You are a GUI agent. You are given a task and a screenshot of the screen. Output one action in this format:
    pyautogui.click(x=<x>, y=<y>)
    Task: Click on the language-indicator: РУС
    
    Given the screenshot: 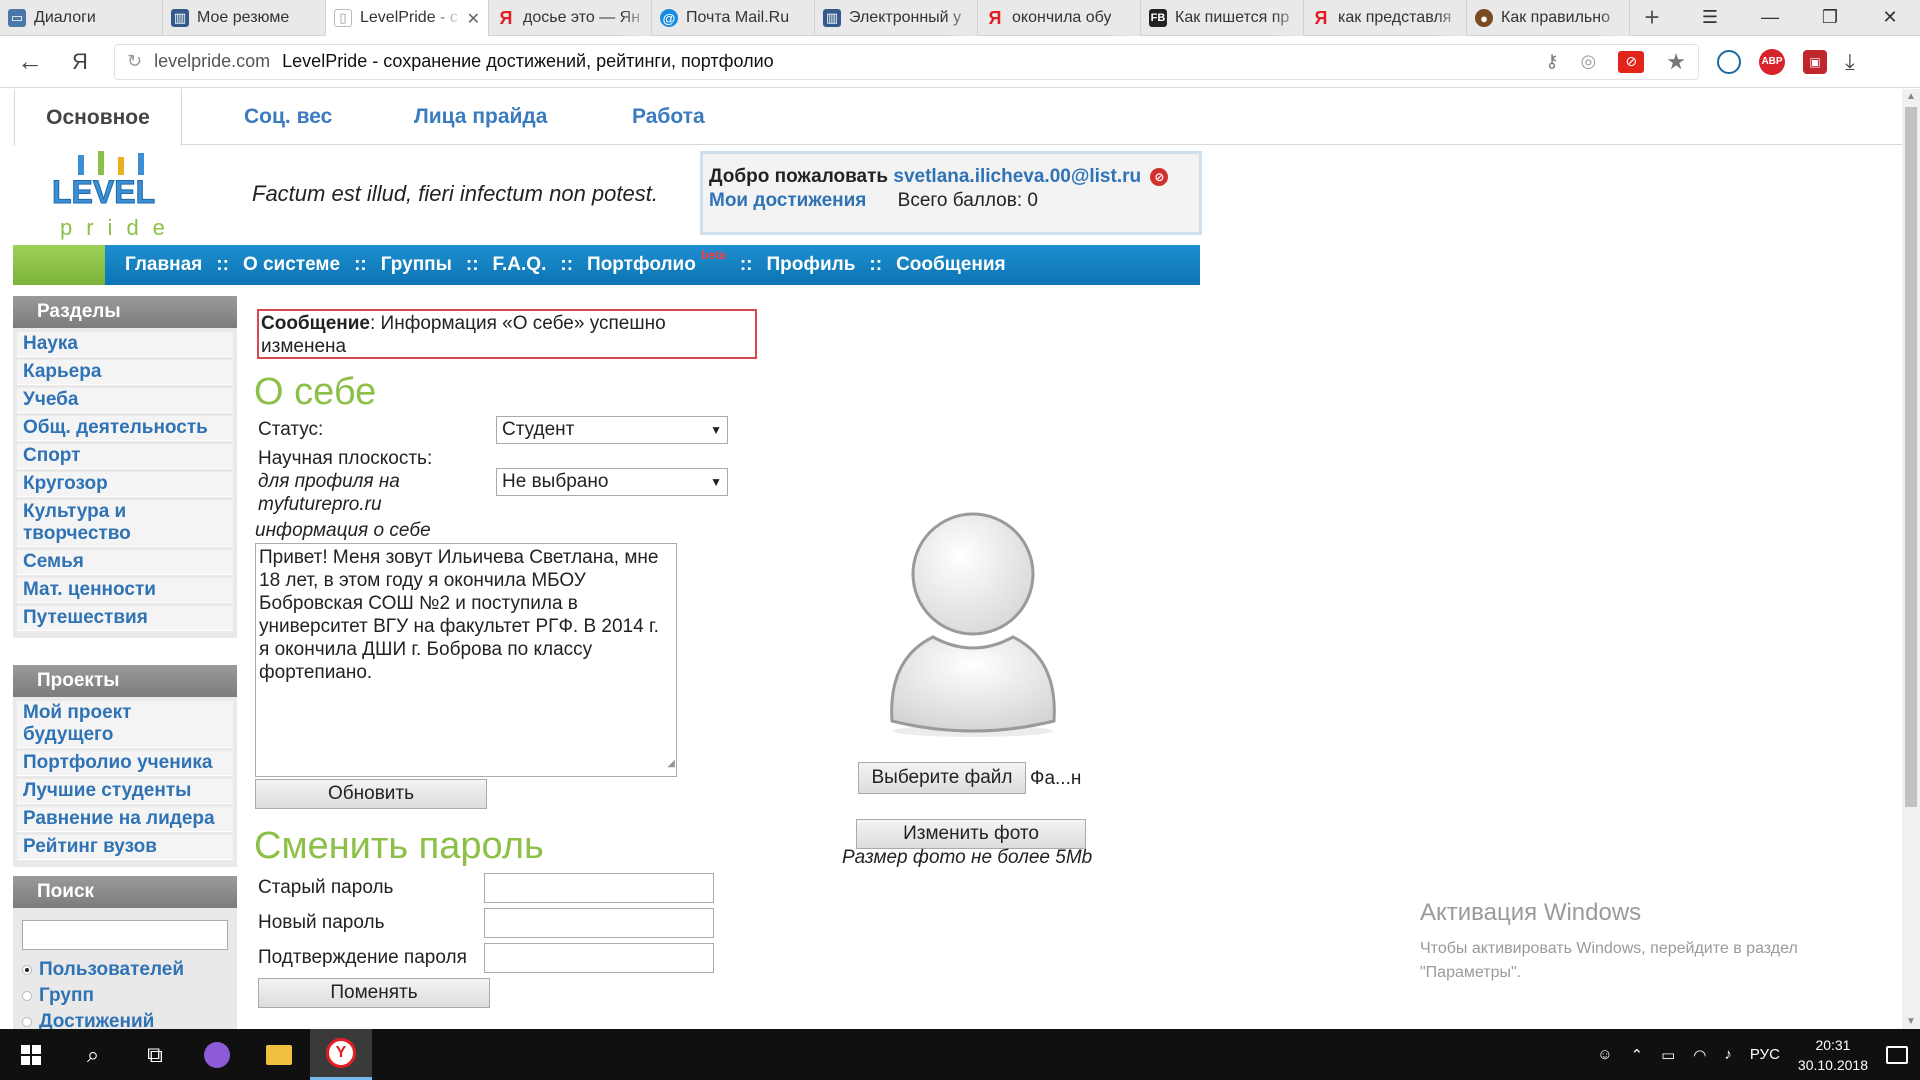 What is the action you would take?
    pyautogui.click(x=1765, y=1054)
    